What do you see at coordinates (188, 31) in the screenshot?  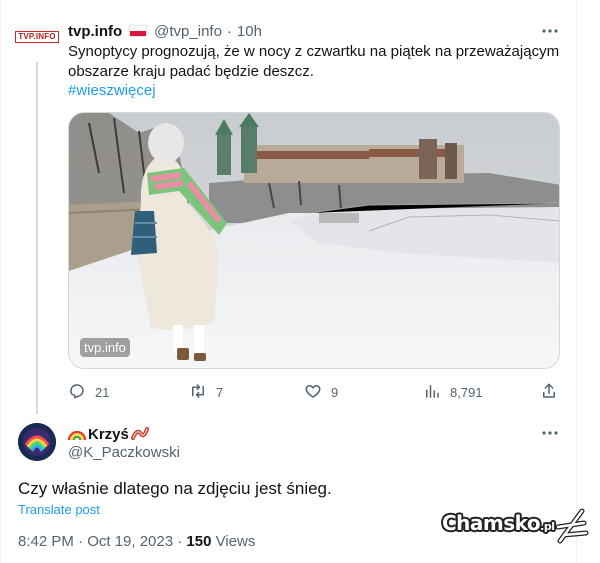 I see `author-handle: @tvp_info` at bounding box center [188, 31].